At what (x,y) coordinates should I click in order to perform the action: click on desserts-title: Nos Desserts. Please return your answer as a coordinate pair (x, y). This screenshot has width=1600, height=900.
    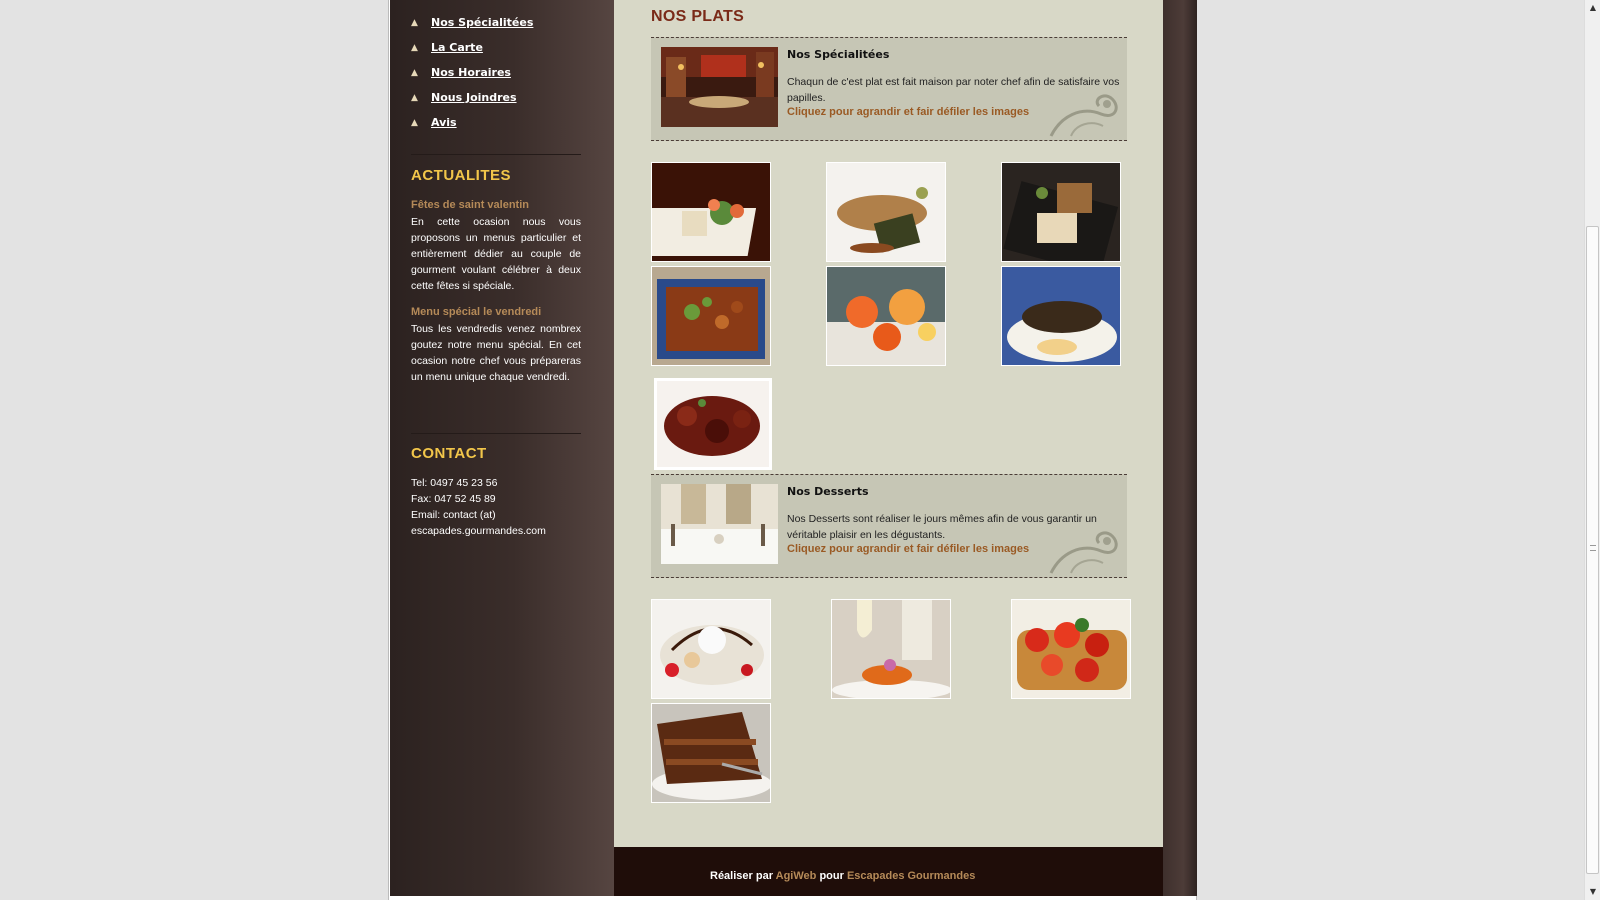
    Looking at the image, I should click on (828, 491).